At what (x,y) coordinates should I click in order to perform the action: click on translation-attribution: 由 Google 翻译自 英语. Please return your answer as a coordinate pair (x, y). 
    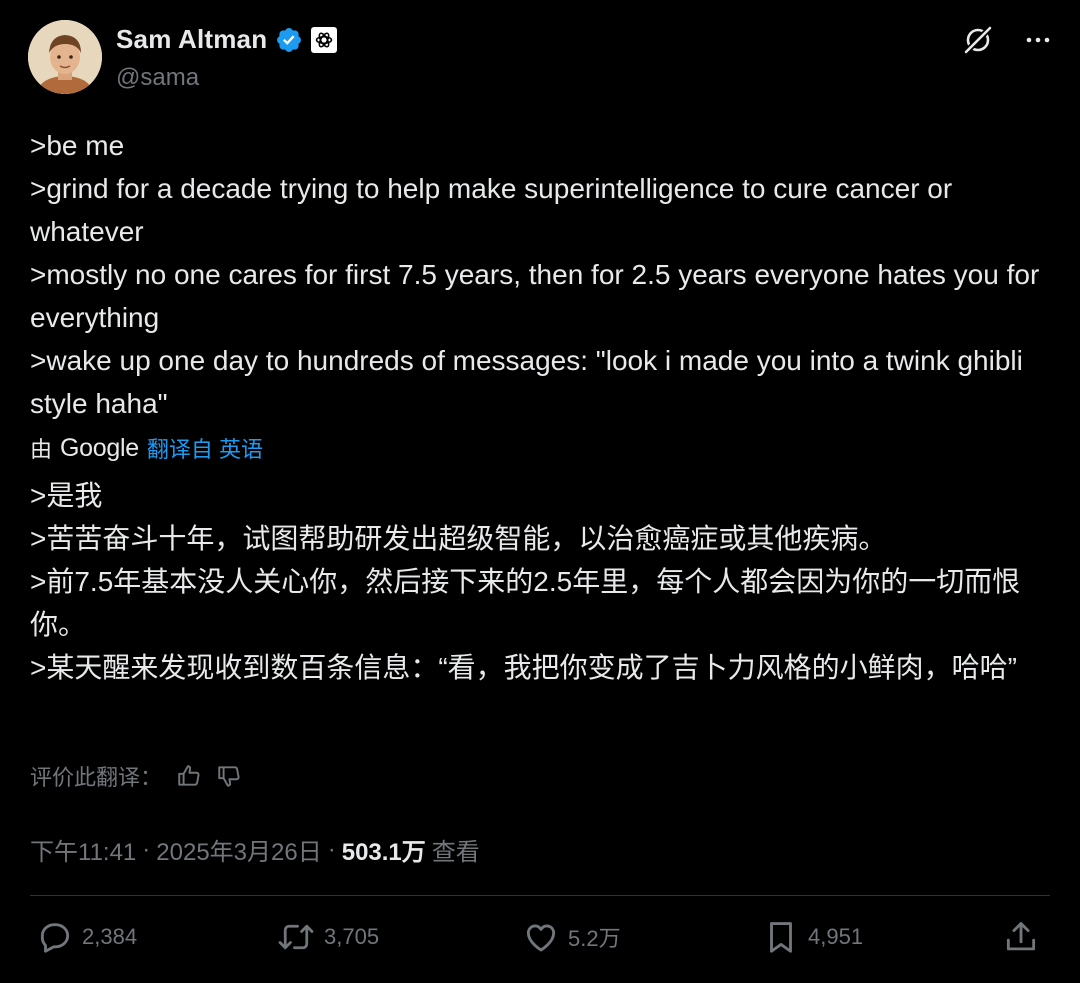
    Looking at the image, I should click on (146, 448).